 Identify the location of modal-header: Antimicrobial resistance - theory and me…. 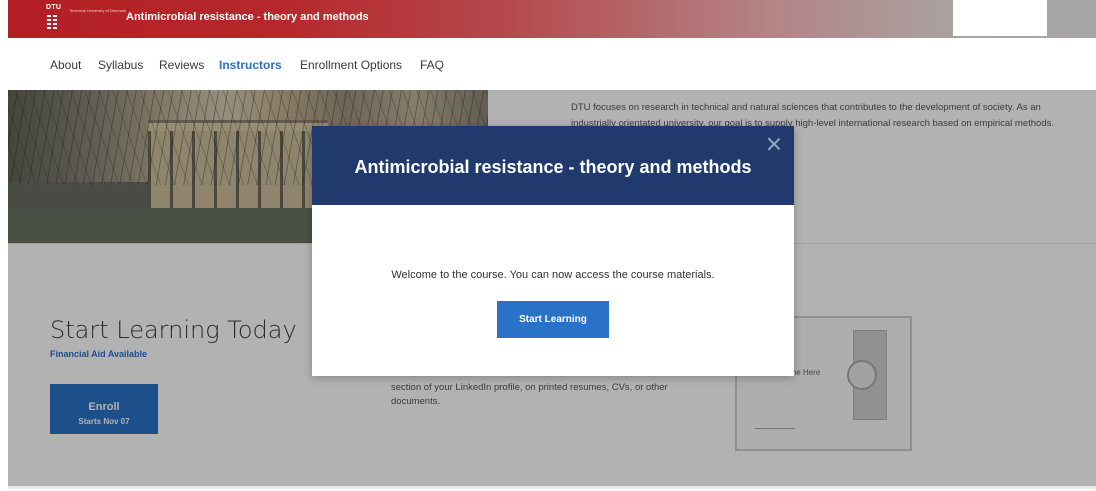
(553, 165).